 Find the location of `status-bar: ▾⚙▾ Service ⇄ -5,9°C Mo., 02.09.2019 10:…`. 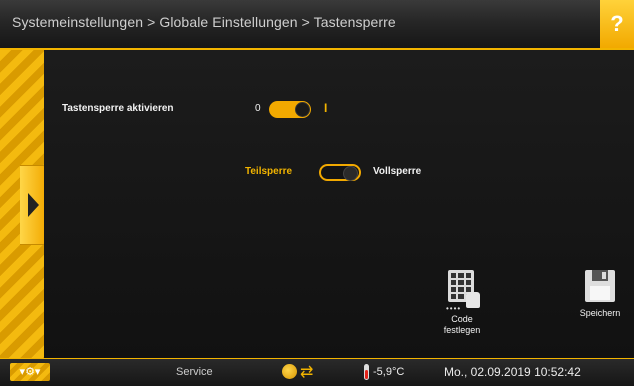

status-bar: ▾⚙▾ Service ⇄ -5,9°C Mo., 02.09.2019 10:… is located at coordinates (317, 372).